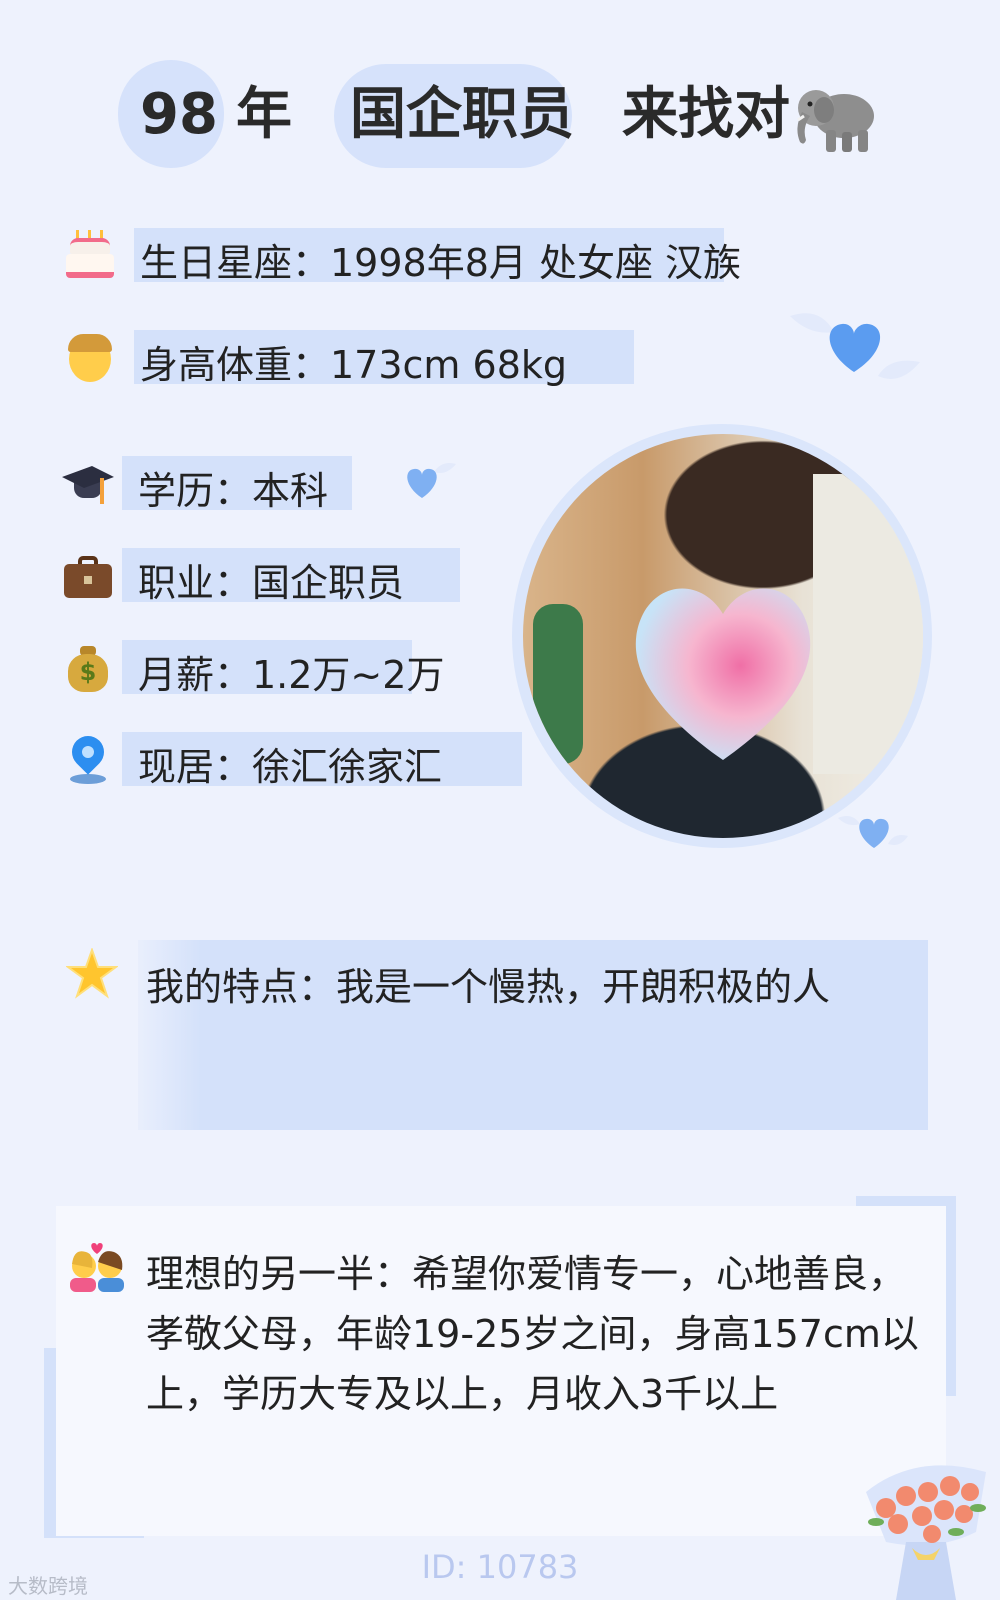 The image size is (1000, 1600). Describe the element at coordinates (90, 358) in the screenshot. I see `man-face-icon` at that location.